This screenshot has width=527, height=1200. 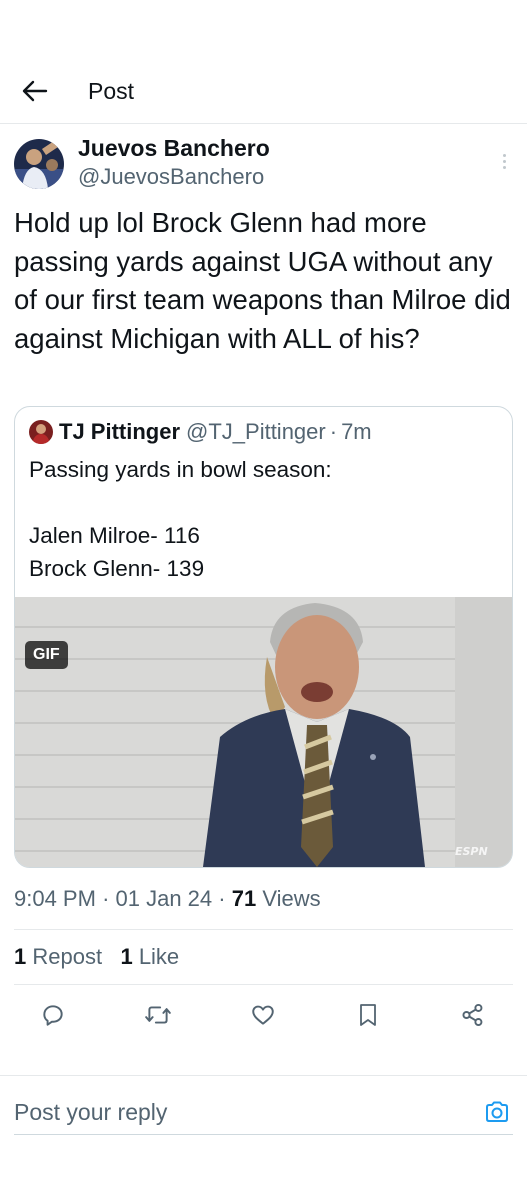 I want to click on post-meta: 9:04 PM · 01 Jan 24 · 71 Views, so click(x=167, y=899).